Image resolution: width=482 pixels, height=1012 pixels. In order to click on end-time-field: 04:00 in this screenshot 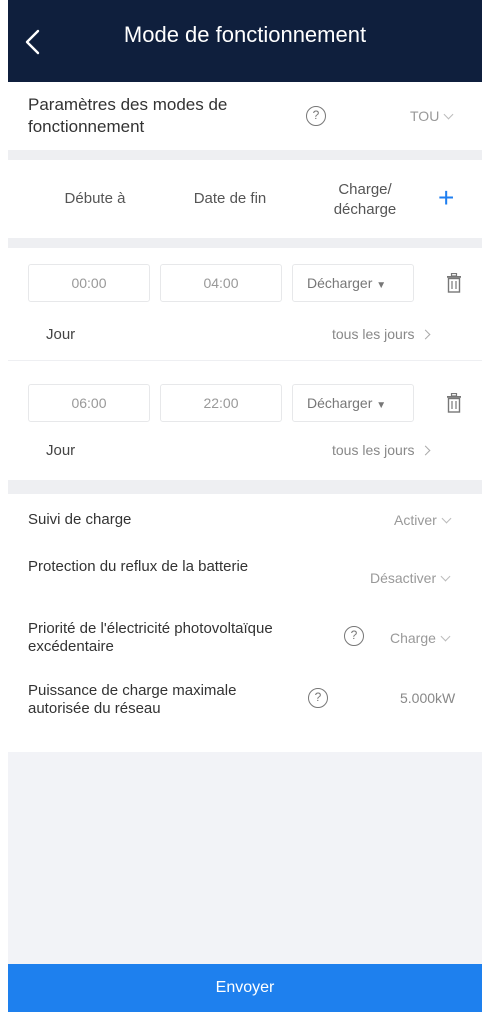, I will do `click(221, 283)`.